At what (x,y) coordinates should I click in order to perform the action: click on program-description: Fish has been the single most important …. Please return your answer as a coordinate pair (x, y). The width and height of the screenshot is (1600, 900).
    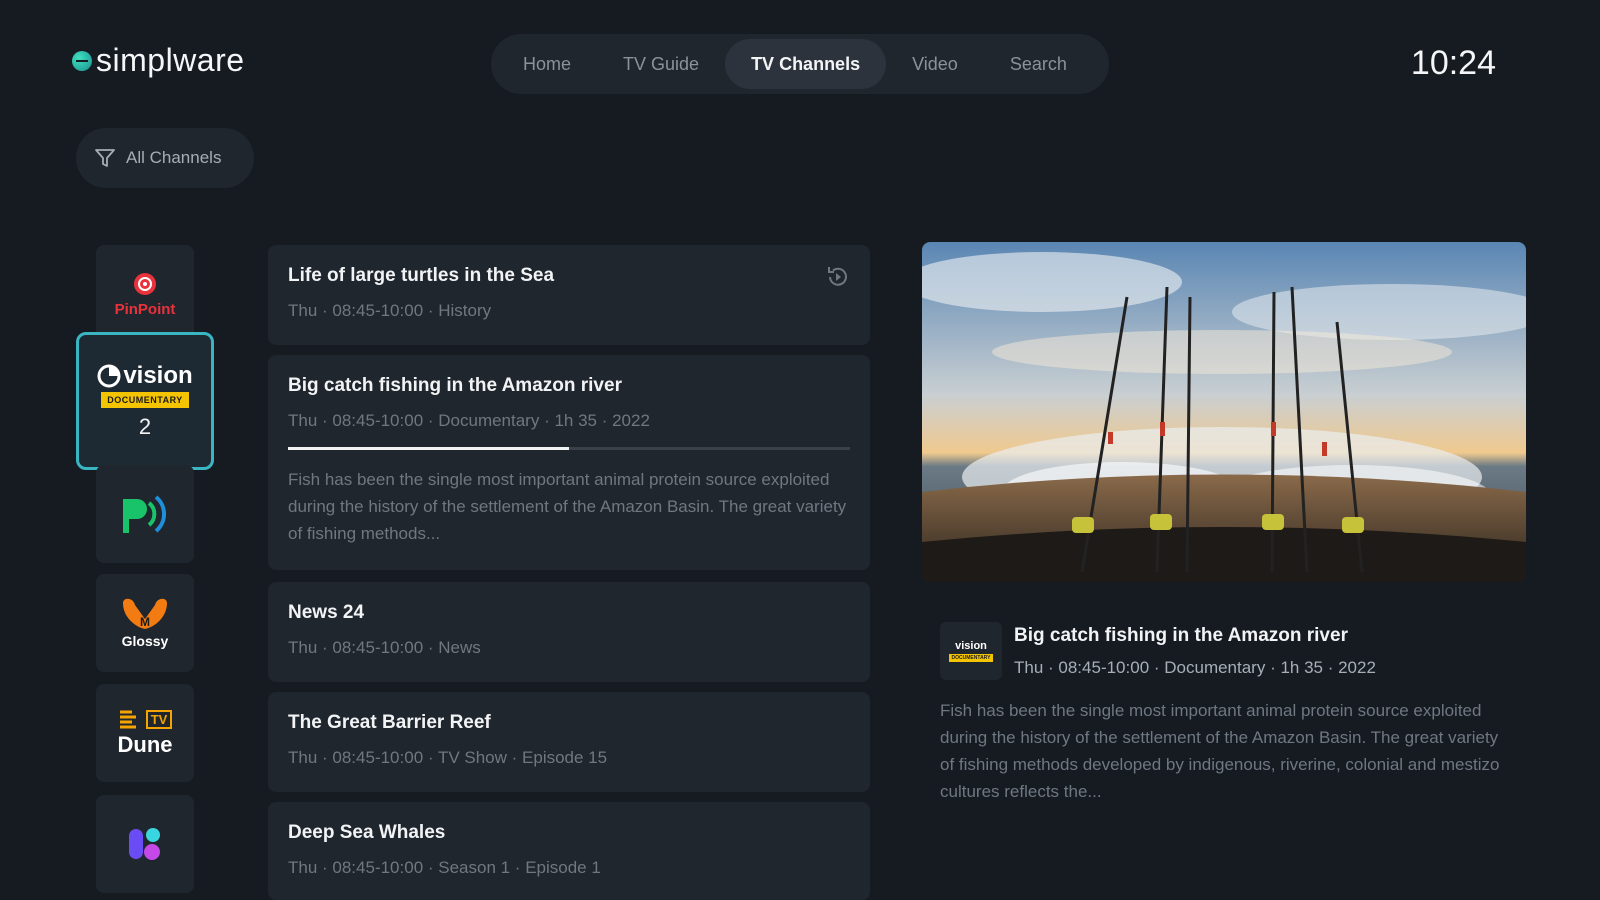
    Looking at the image, I should click on (567, 506).